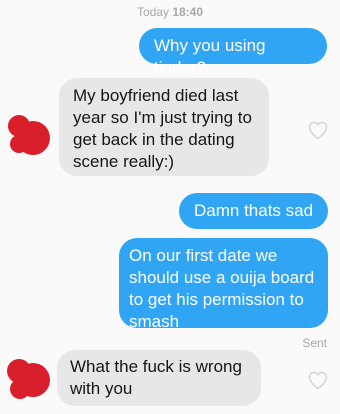  Describe the element at coordinates (159, 378) in the screenshot. I see `incoming-message-bubble: What the fuck is wrong with you` at that location.